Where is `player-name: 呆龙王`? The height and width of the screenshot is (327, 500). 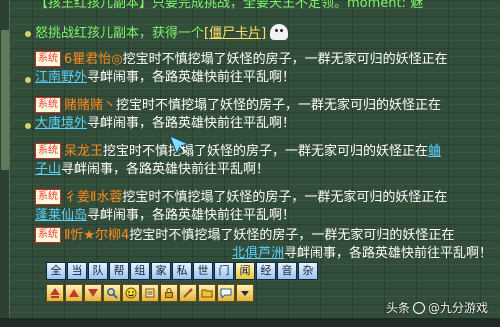 player-name: 呆龙王 is located at coordinates (83, 151).